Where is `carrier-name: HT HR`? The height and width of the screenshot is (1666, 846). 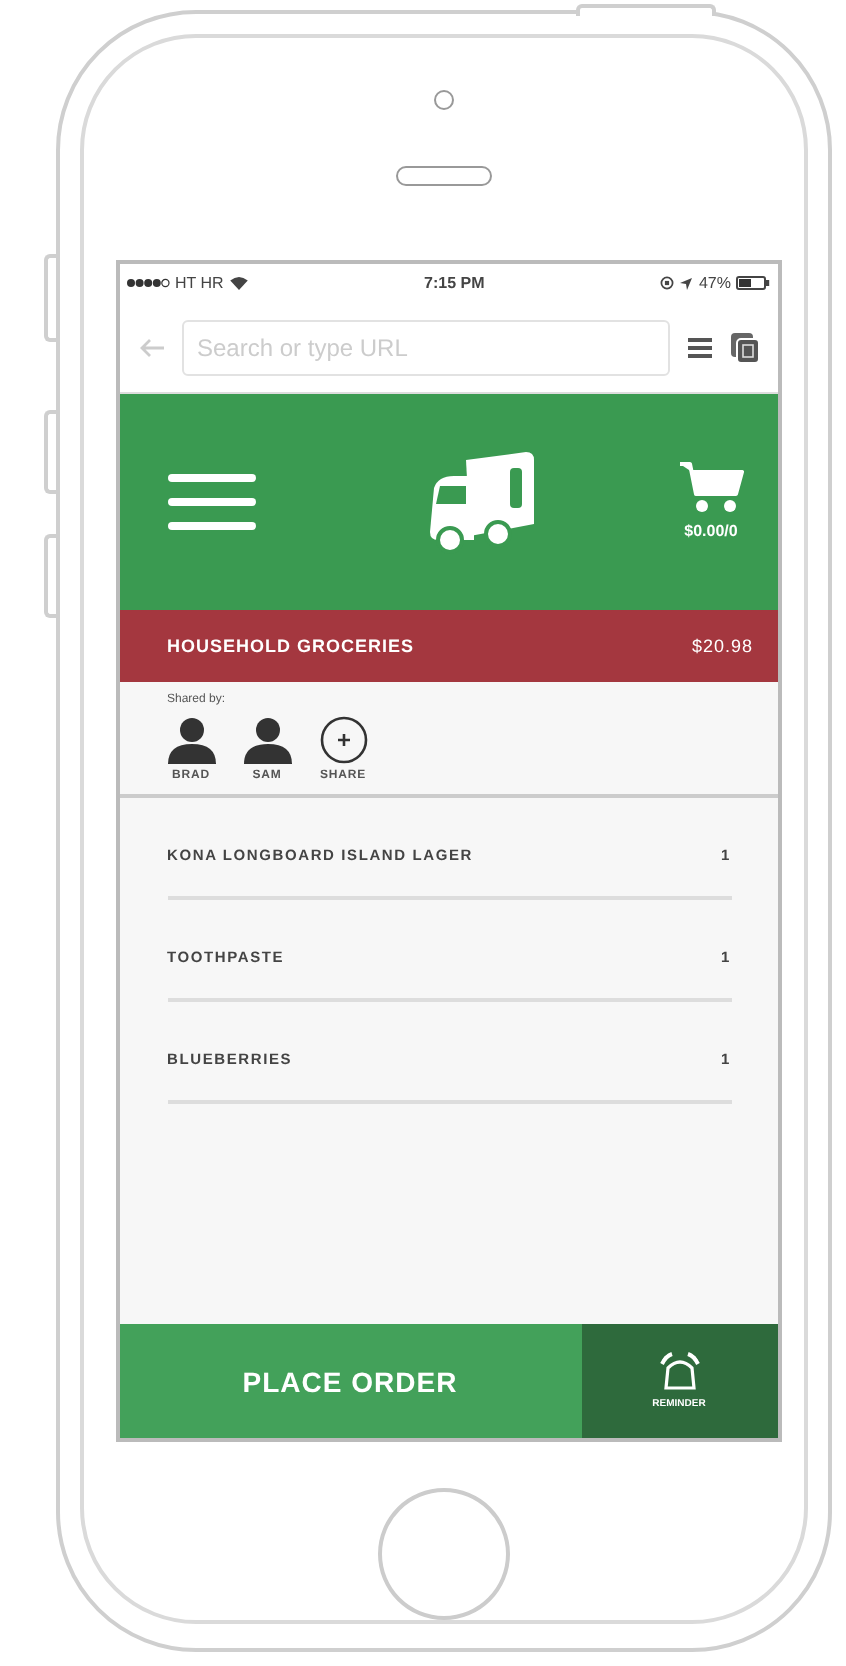 carrier-name: HT HR is located at coordinates (199, 283).